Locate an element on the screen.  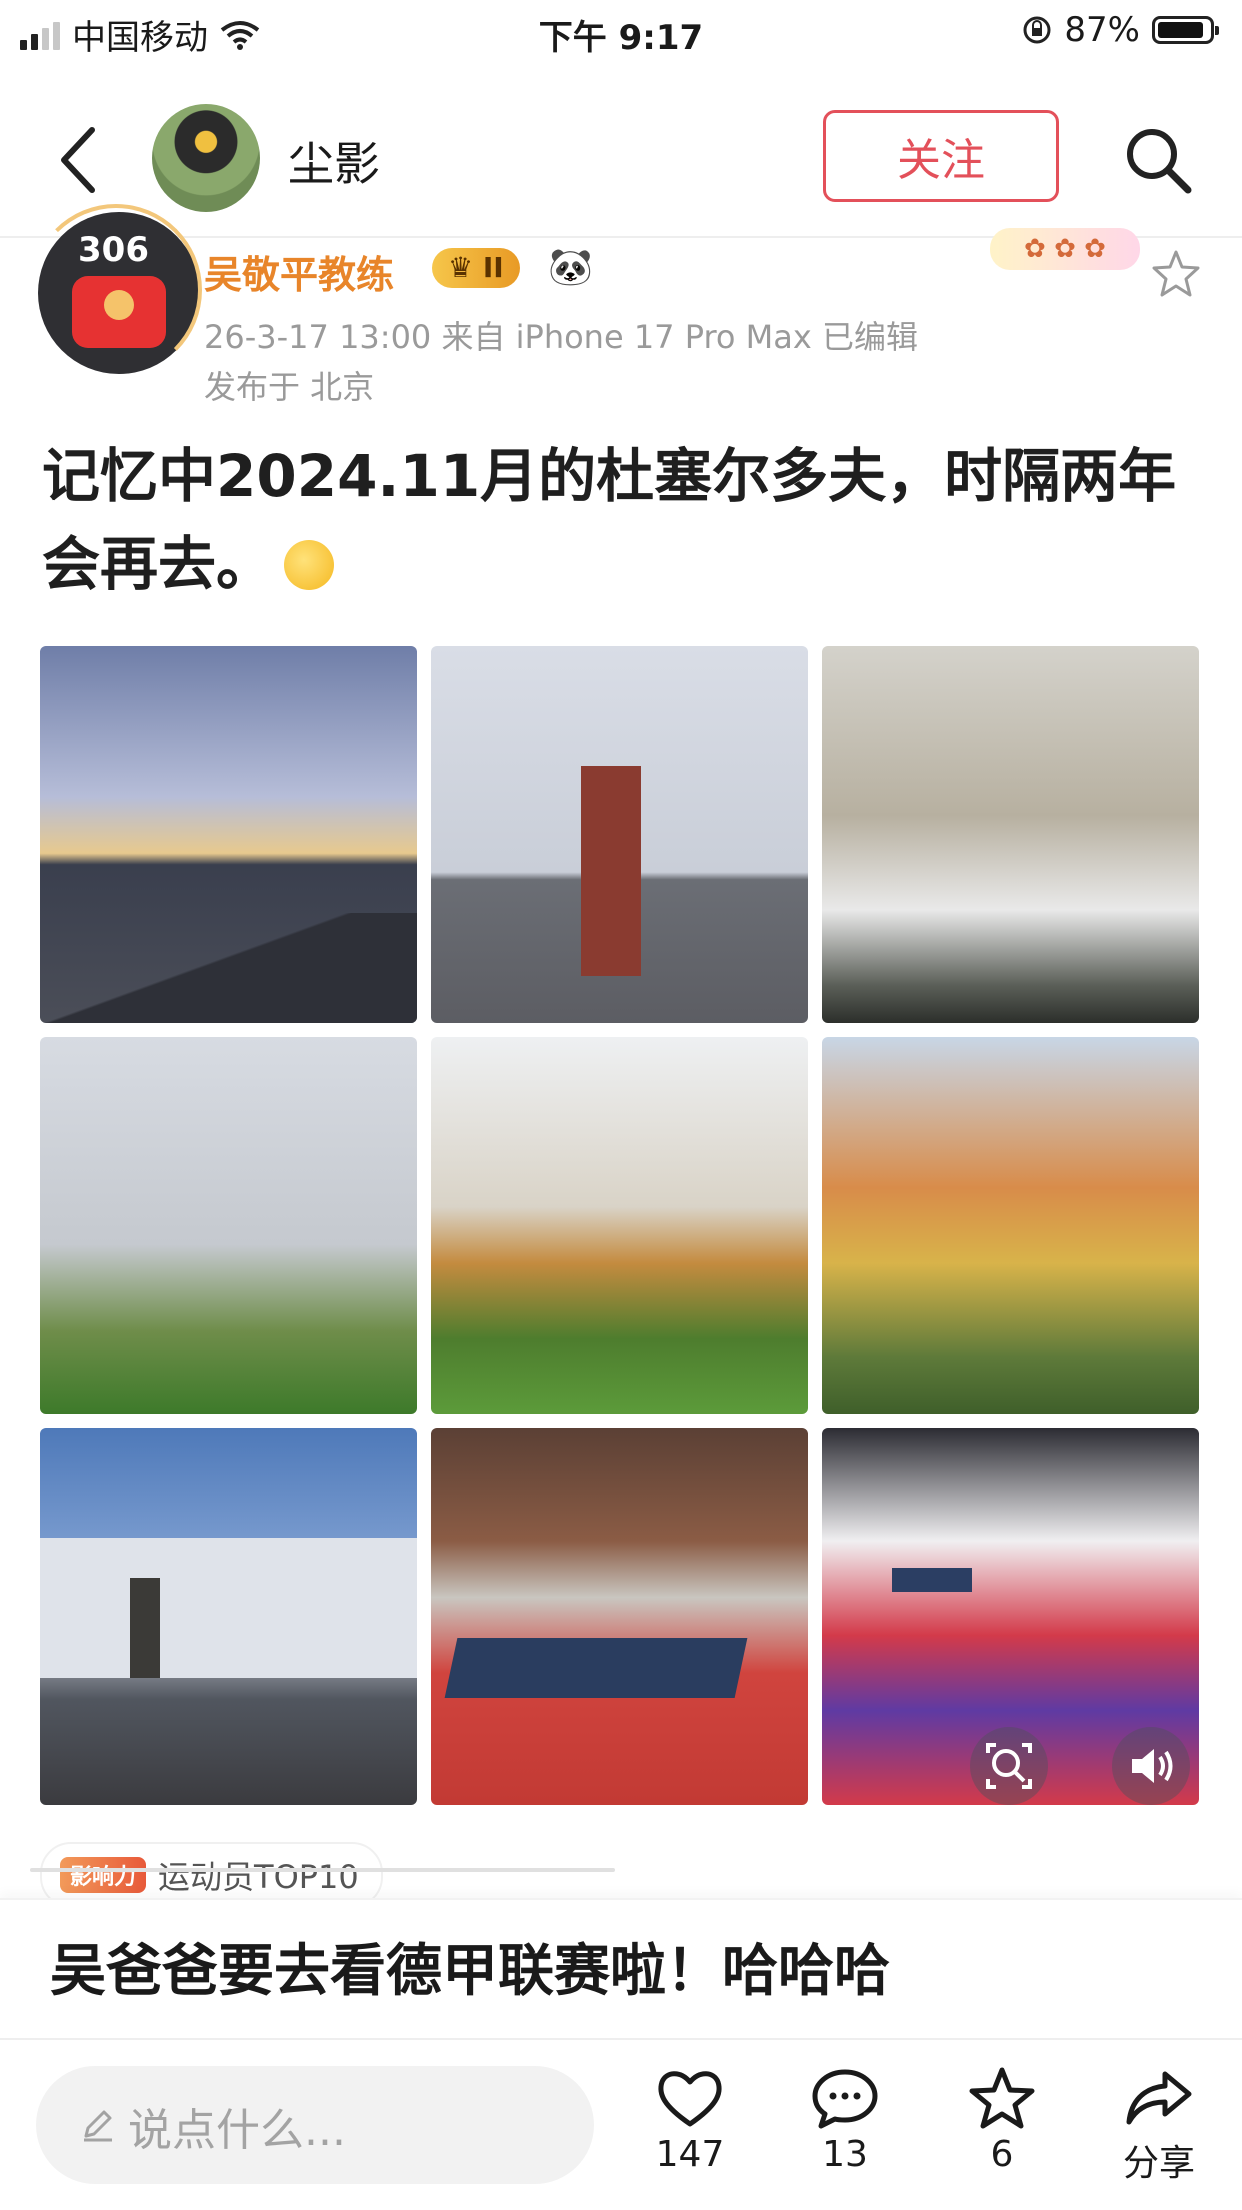
like-count: 147 is located at coordinates (690, 2154).